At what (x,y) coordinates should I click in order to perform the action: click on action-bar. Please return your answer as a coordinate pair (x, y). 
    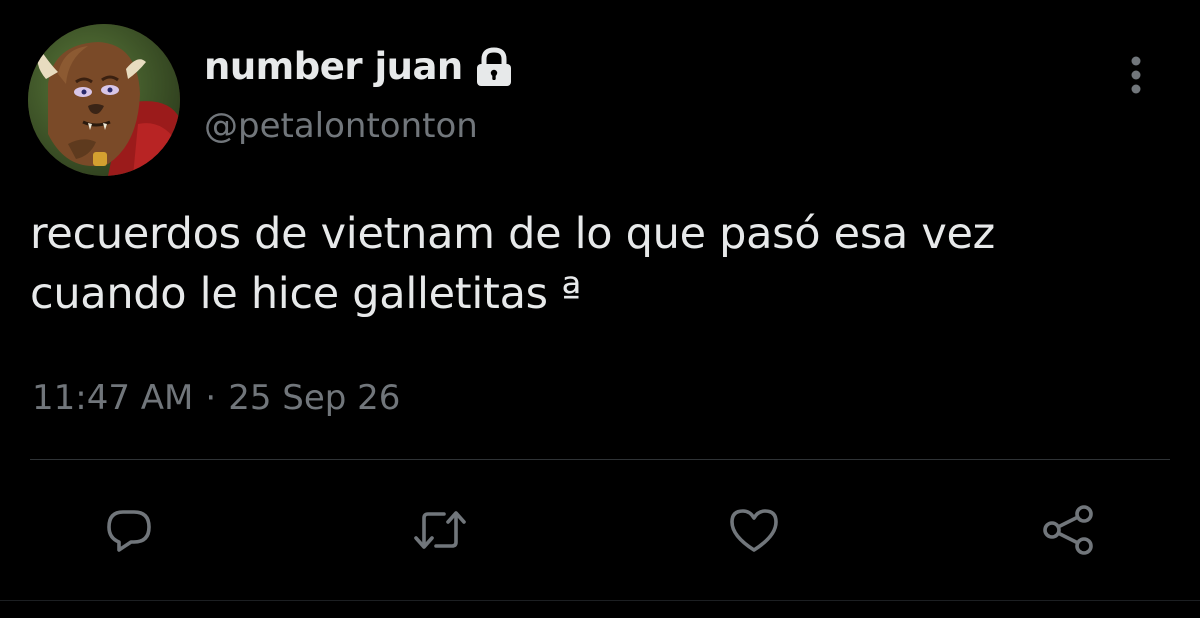
    Looking at the image, I should click on (600, 530).